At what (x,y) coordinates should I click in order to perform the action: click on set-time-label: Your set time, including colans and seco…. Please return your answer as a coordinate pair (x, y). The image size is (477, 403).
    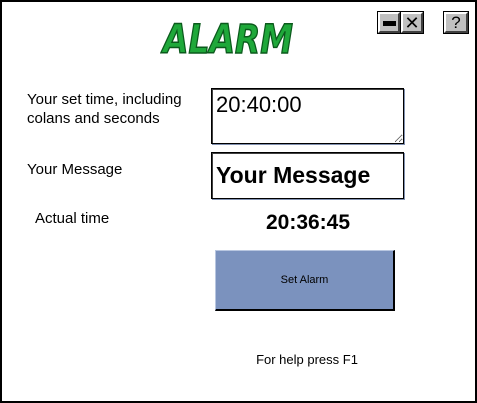
    Looking at the image, I should click on (104, 109).